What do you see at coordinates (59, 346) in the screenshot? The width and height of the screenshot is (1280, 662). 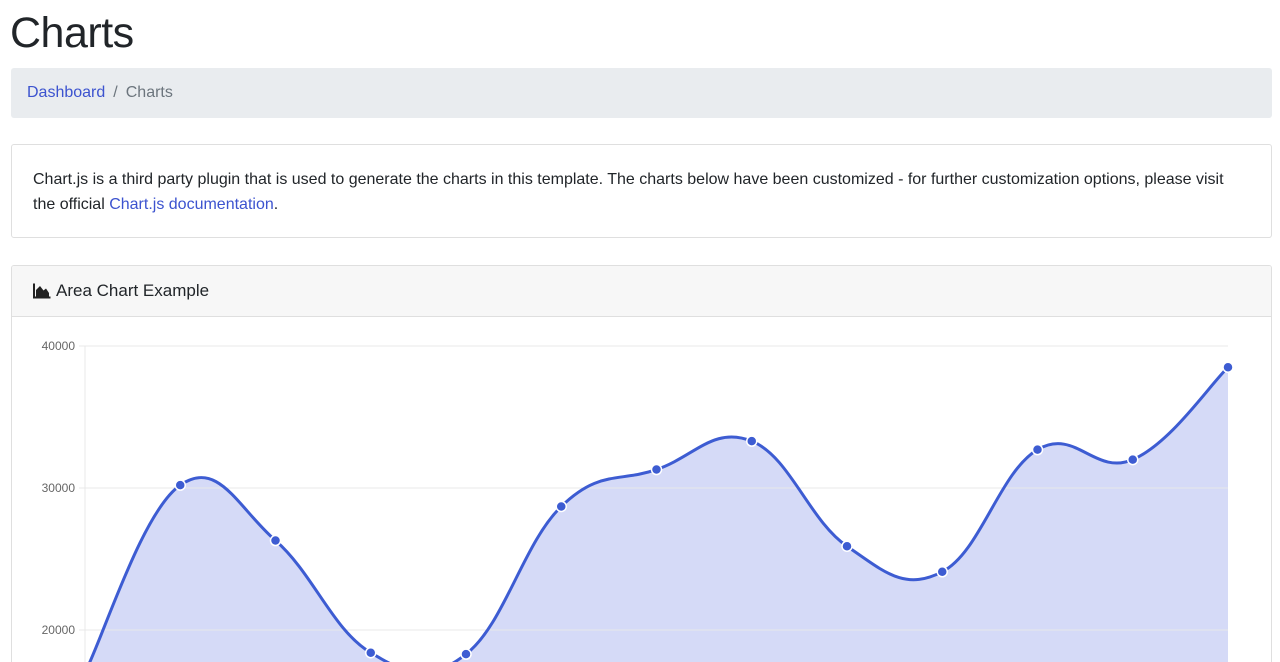 I see `y-axis-tick-label: 40000` at bounding box center [59, 346].